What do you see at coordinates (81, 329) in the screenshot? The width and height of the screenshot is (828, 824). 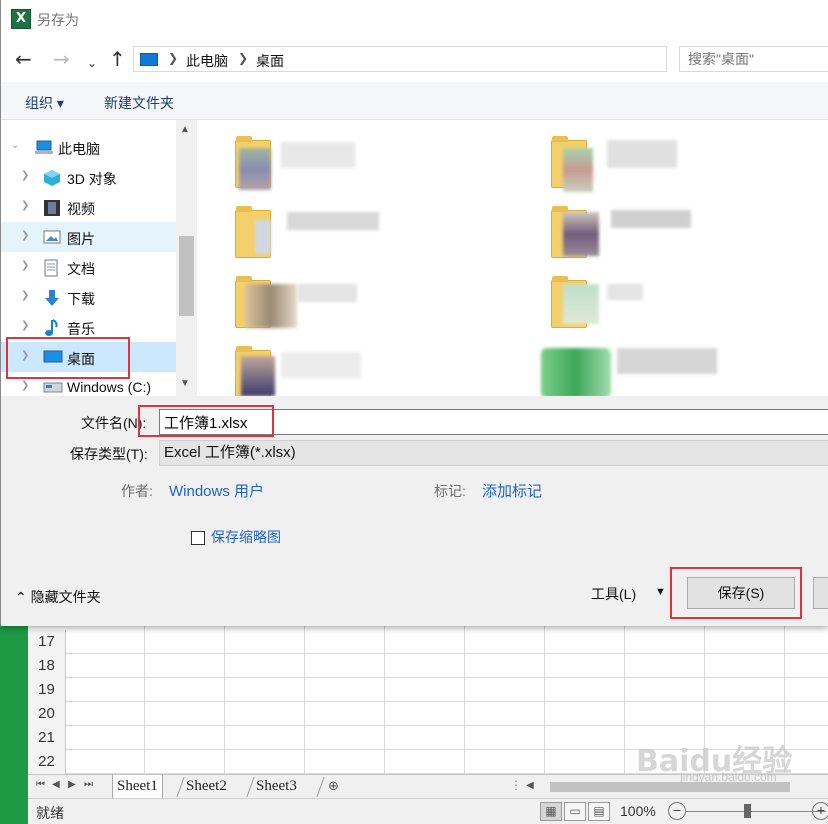 I see `nav-item-label: 音乐` at bounding box center [81, 329].